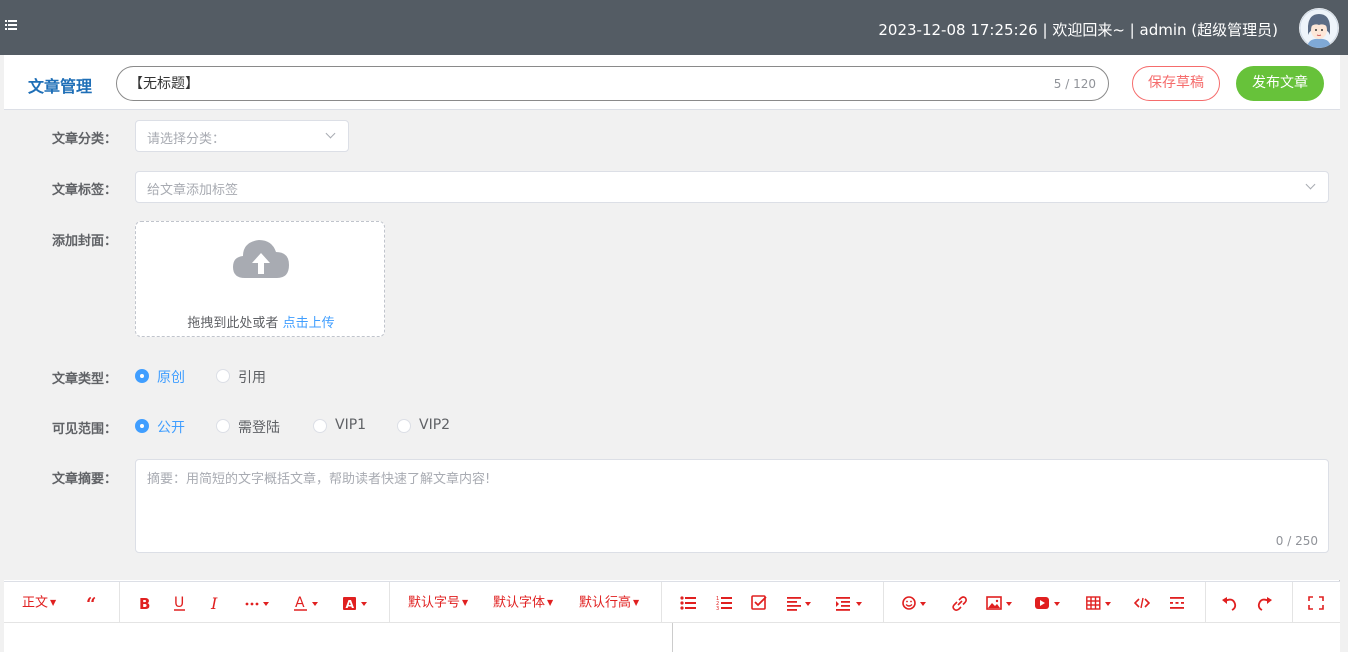 The height and width of the screenshot is (652, 1348). Describe the element at coordinates (261, 260) in the screenshot. I see `cloud-upload-icon` at that location.